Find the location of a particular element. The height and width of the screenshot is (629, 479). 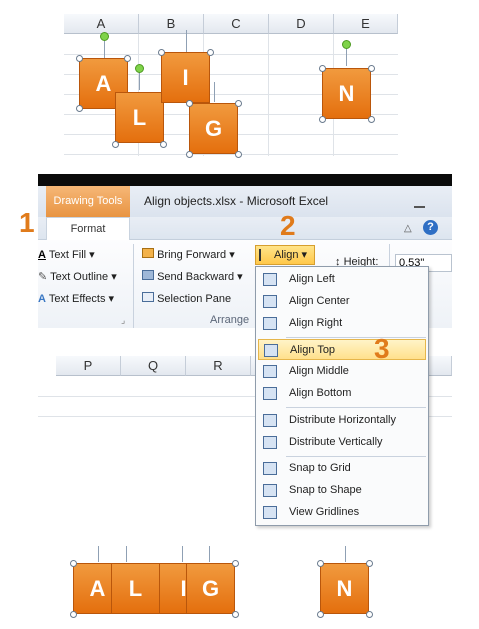

tab-format: Format is located at coordinates (88, 228).